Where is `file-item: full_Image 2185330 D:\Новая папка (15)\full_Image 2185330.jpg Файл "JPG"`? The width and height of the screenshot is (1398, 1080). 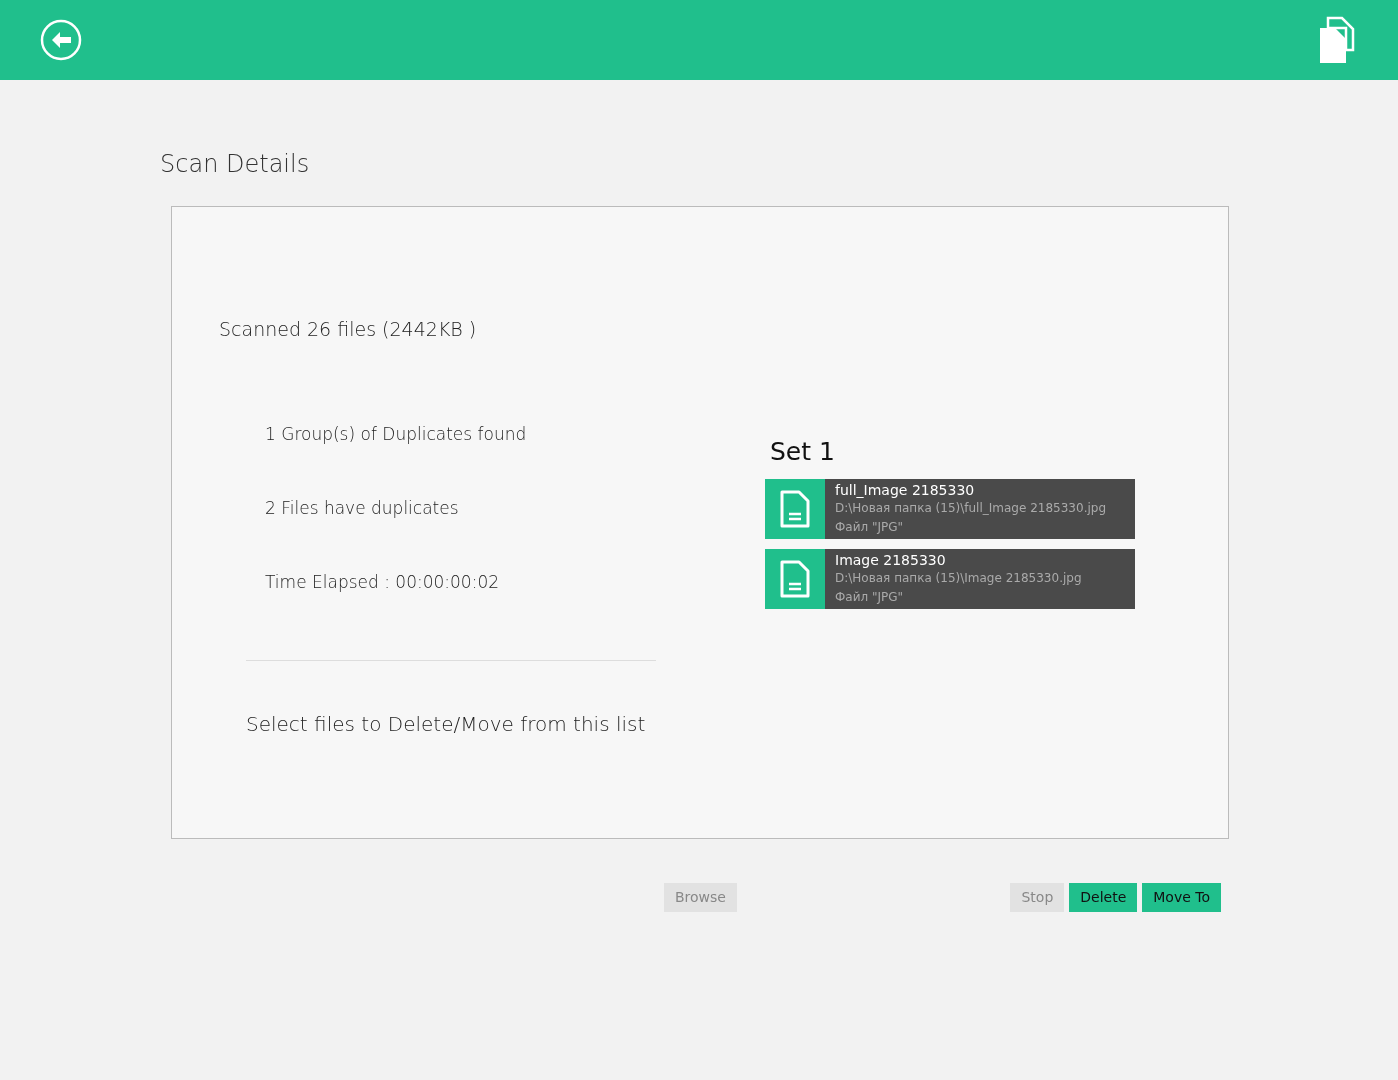
file-item: full_Image 2185330 D:\Новая папка (15)\full_Image 2185330.jpg Файл "JPG" is located at coordinates (950, 508).